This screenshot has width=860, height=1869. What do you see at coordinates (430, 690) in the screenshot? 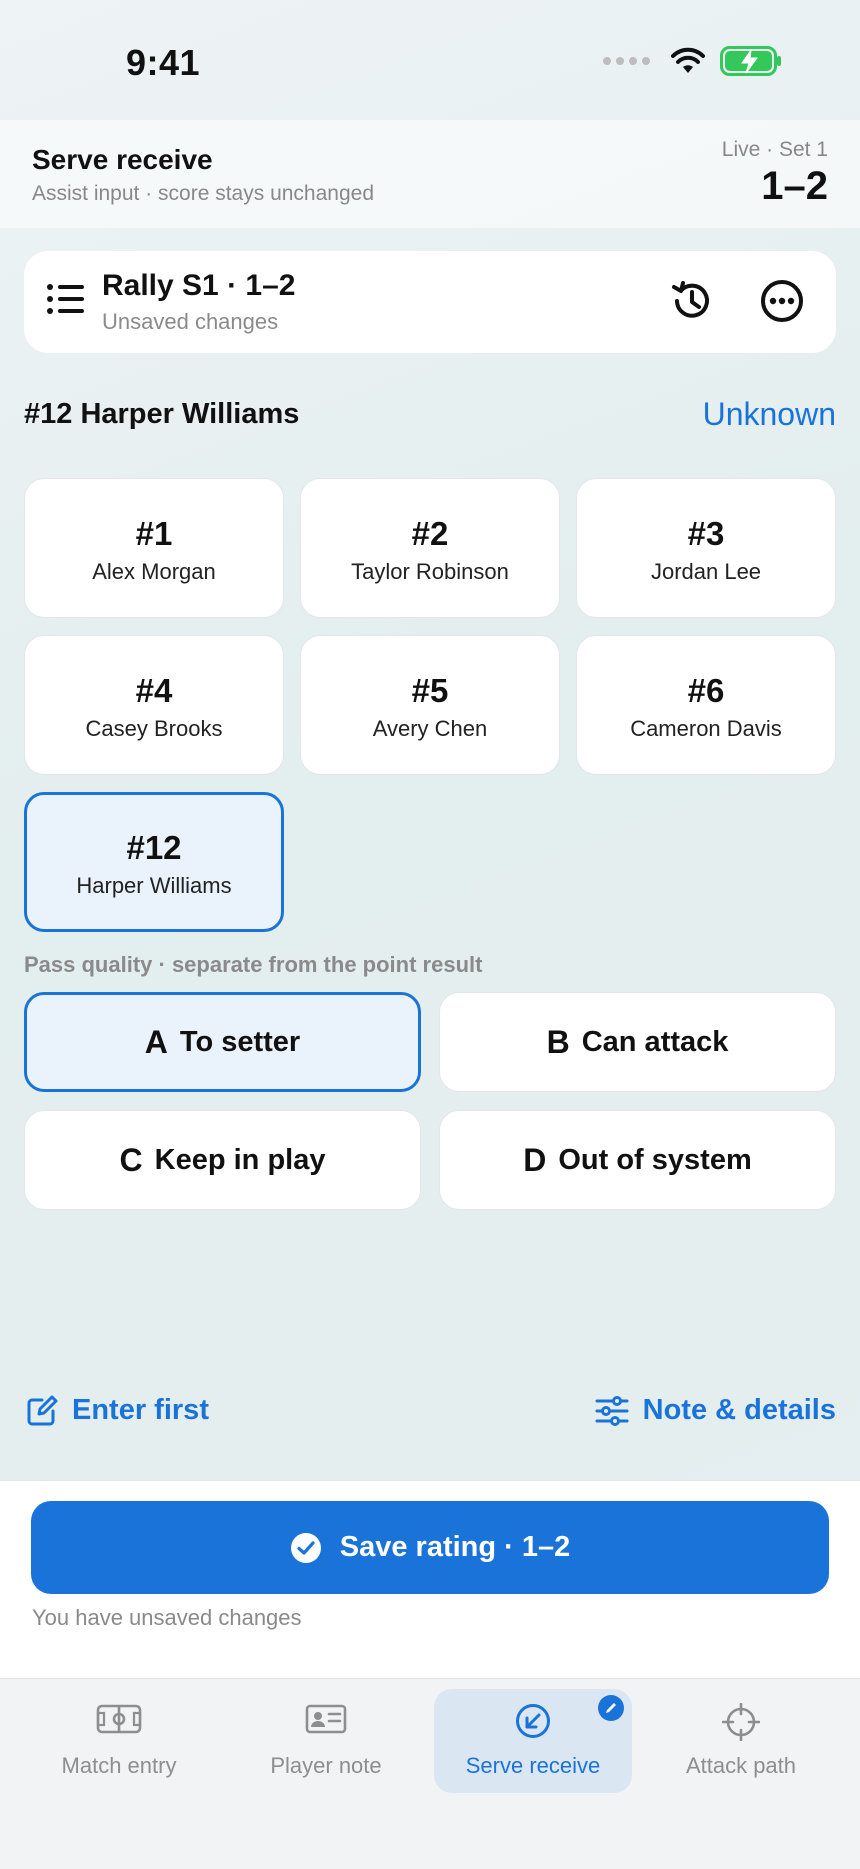
I see `player-number: #5` at bounding box center [430, 690].